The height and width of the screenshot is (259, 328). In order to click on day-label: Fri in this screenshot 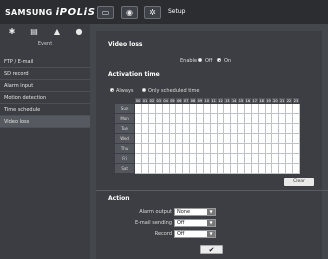, I will do `click(124, 158)`.